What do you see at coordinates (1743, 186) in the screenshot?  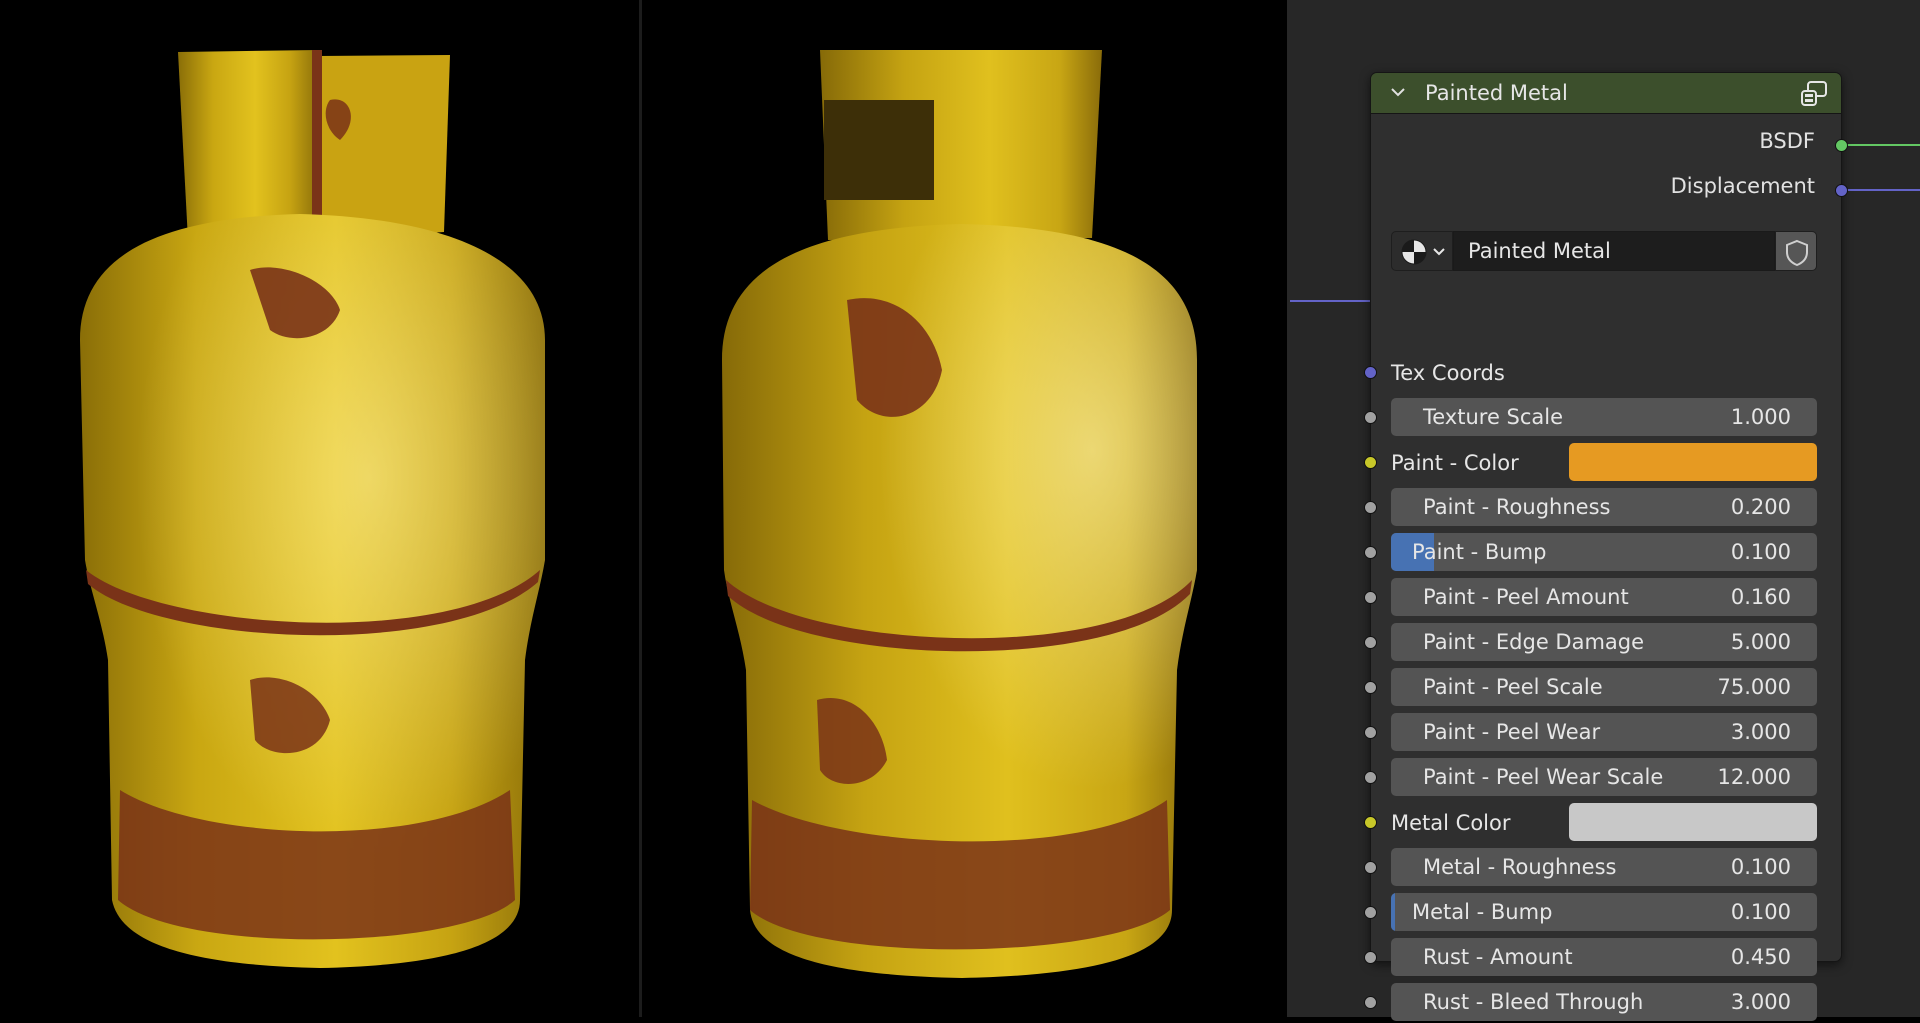 I see `output-displacement-label: Displacement` at bounding box center [1743, 186].